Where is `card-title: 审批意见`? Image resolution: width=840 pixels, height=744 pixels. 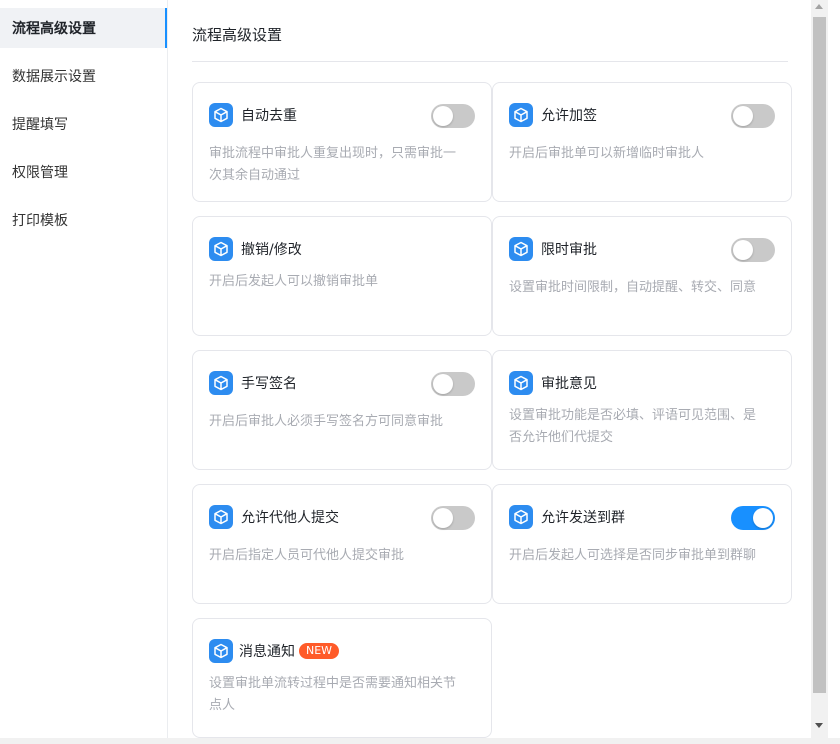
card-title: 审批意见 is located at coordinates (569, 384).